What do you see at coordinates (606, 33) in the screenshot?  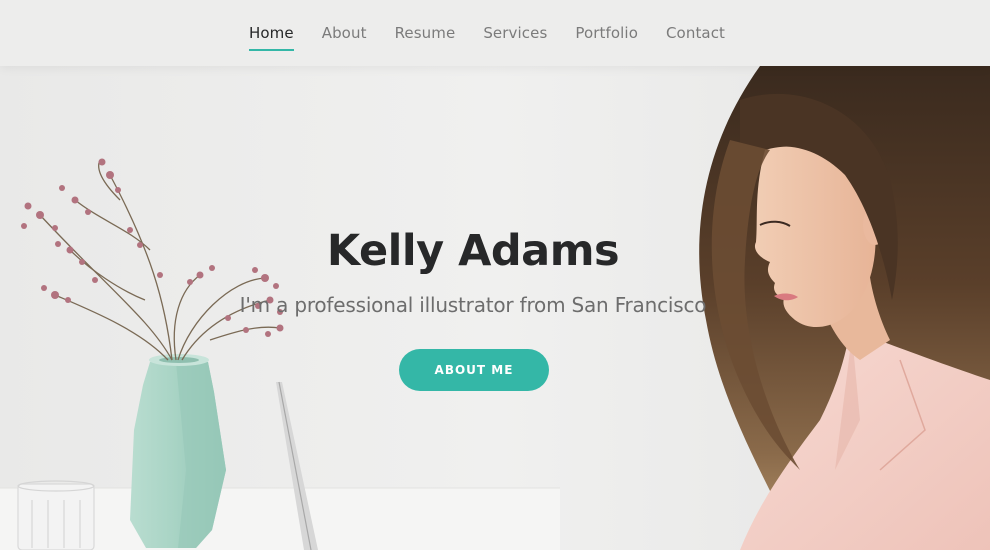 I see `nav-item-portfolio: Portfolio` at bounding box center [606, 33].